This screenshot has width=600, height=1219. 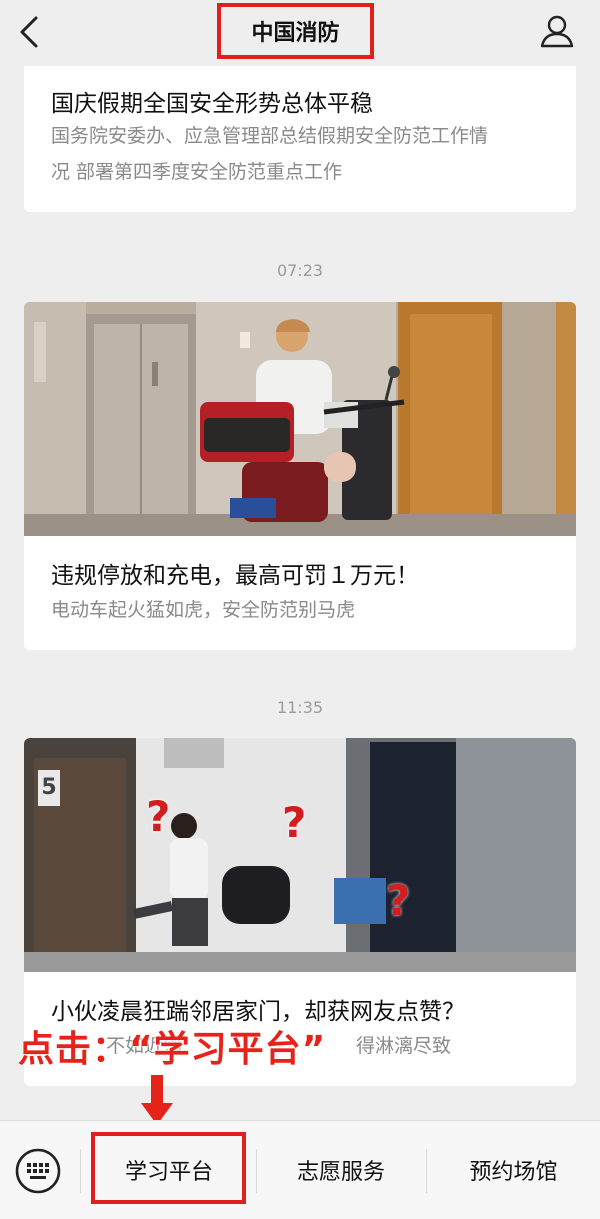 I want to click on message-timestamp: 07:23, so click(x=300, y=270).